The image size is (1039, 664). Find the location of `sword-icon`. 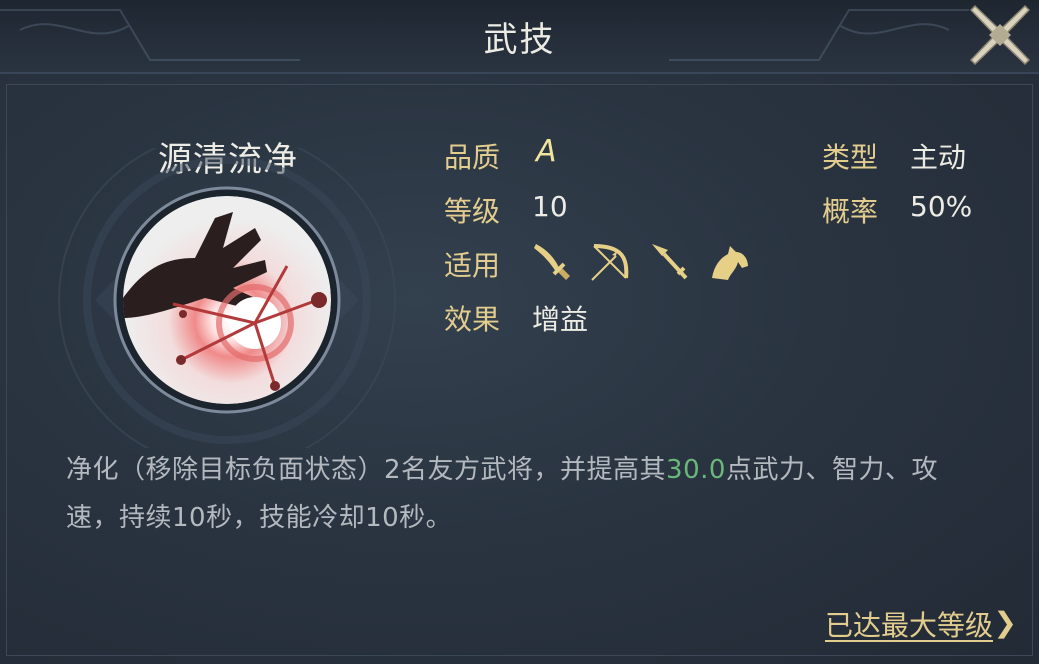

sword-icon is located at coordinates (552, 262).